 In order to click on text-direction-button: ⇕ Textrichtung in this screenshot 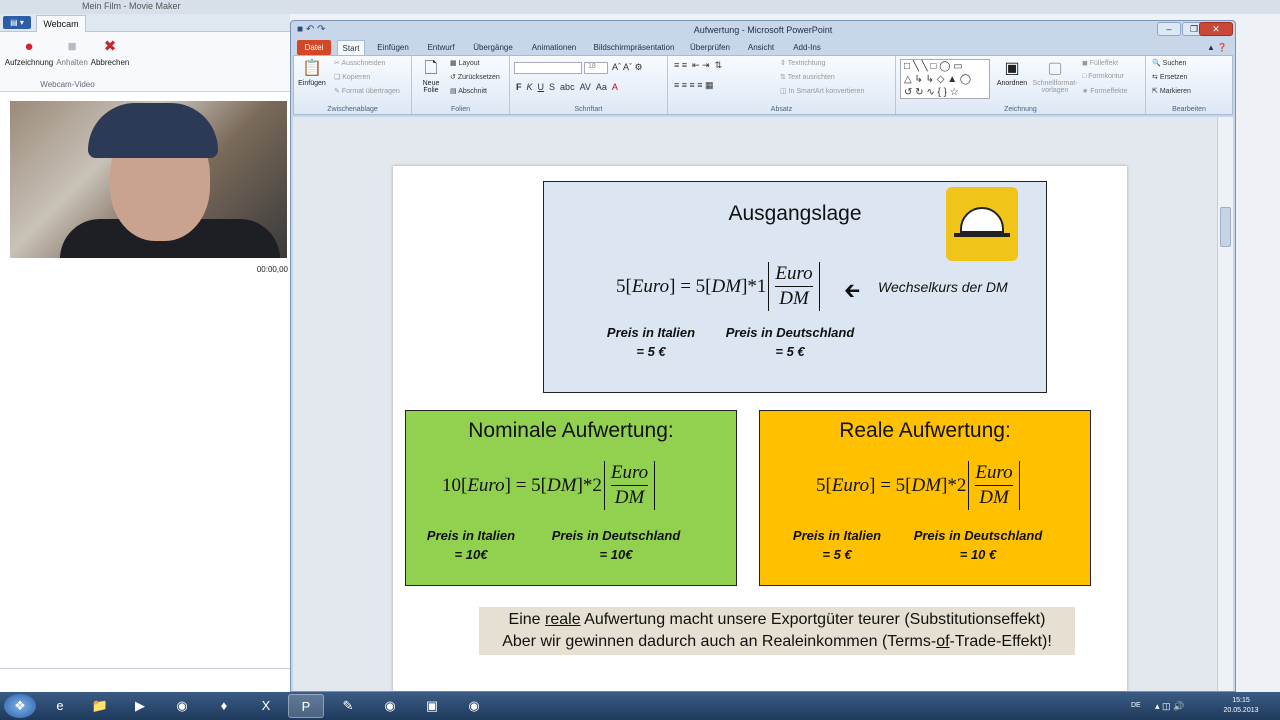, I will do `click(802, 63)`.